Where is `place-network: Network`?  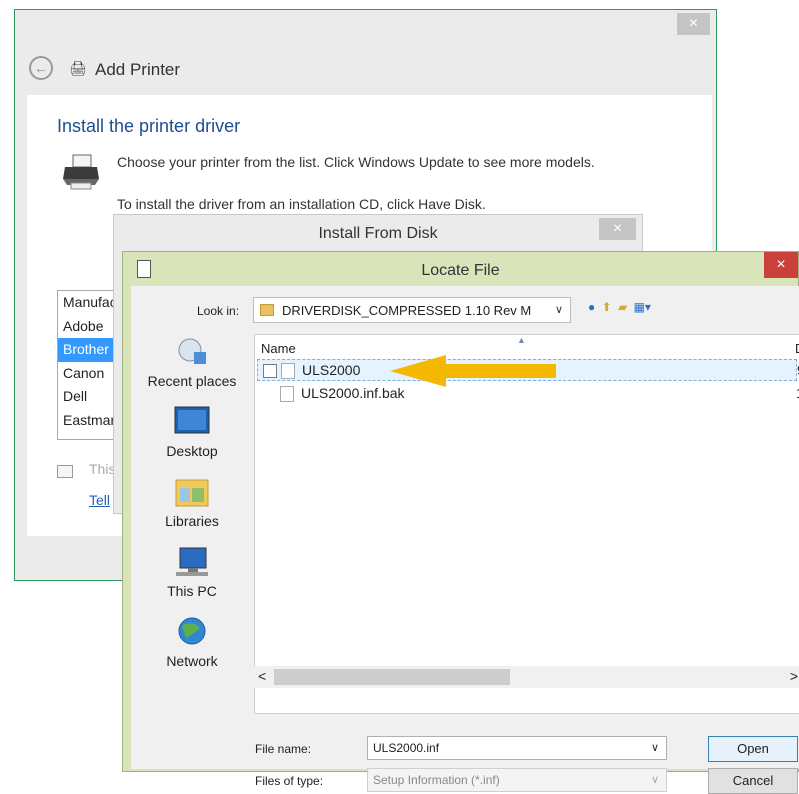
place-network: Network is located at coordinates (192, 642).